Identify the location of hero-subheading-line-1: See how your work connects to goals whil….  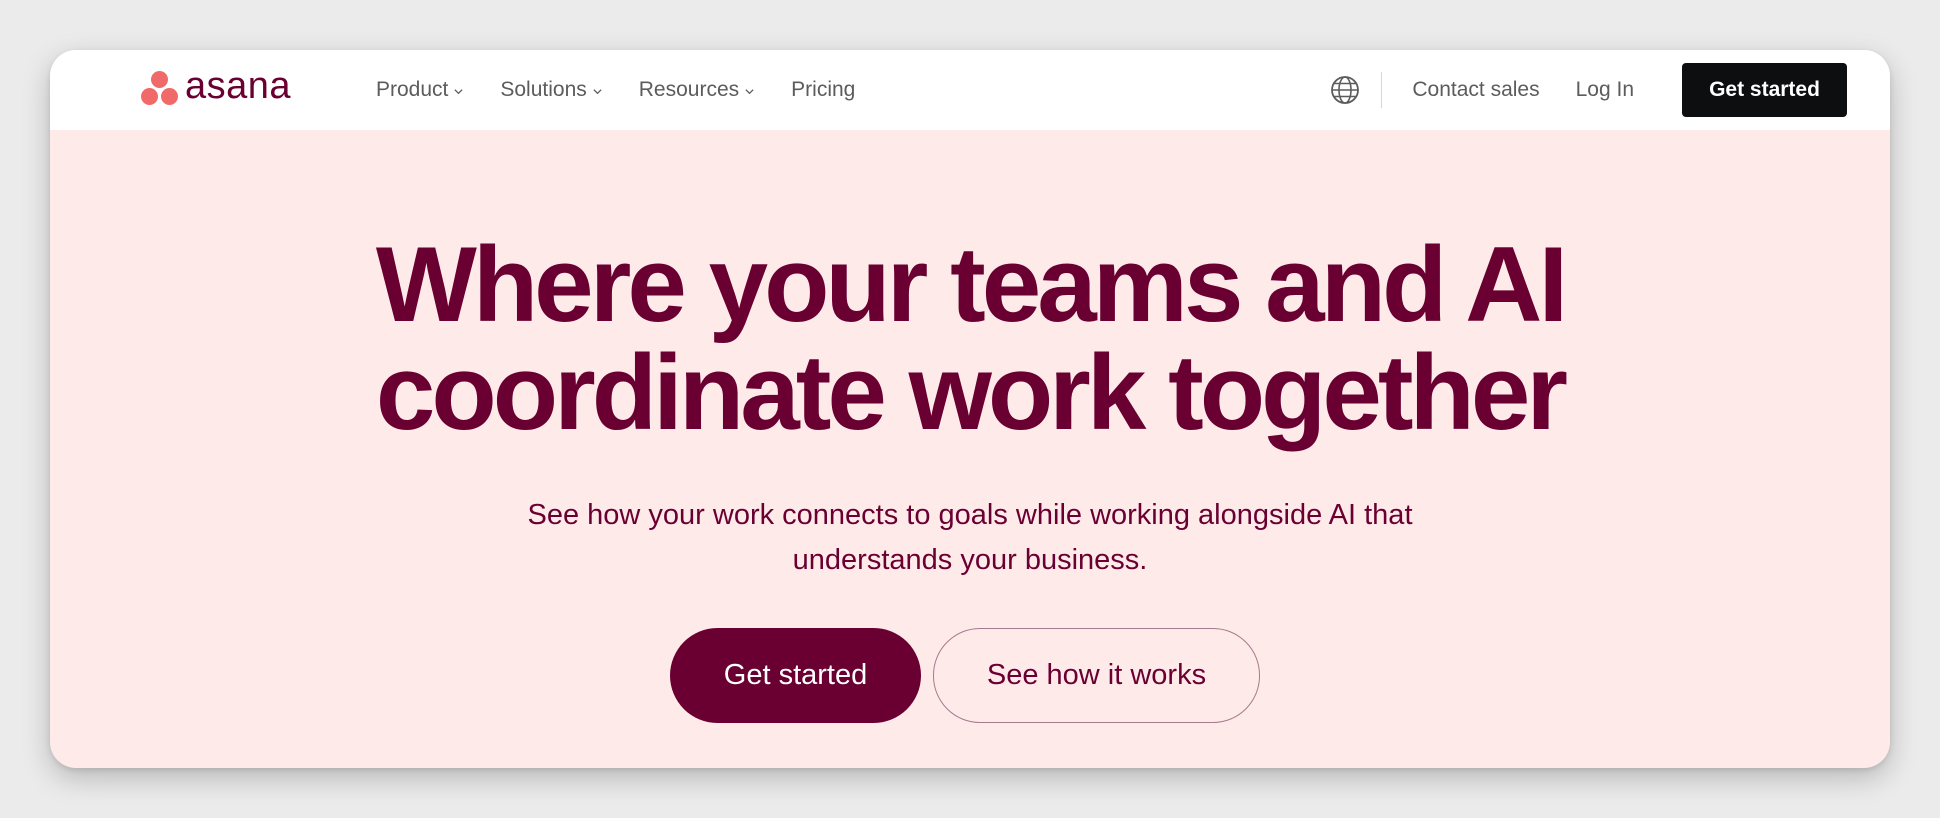
(970, 515).